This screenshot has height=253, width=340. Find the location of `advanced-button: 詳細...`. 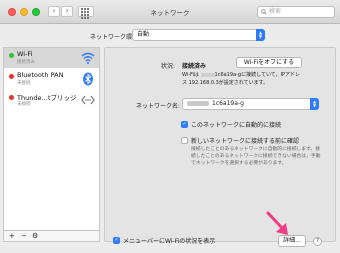

advanced-button: 詳細... is located at coordinates (292, 241).